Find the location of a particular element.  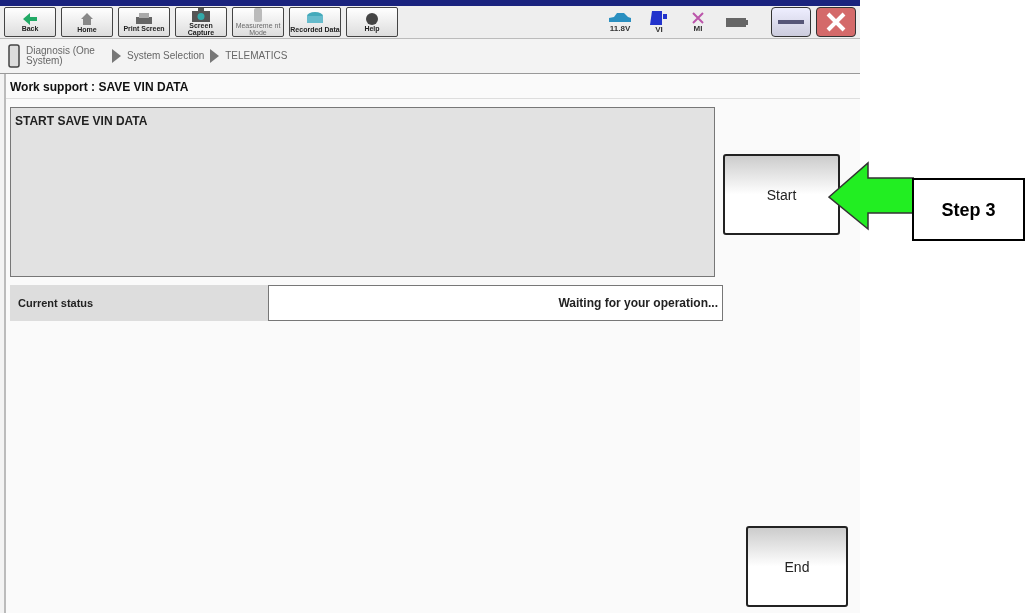

step-callout: Step 3 is located at coordinates (968, 209).